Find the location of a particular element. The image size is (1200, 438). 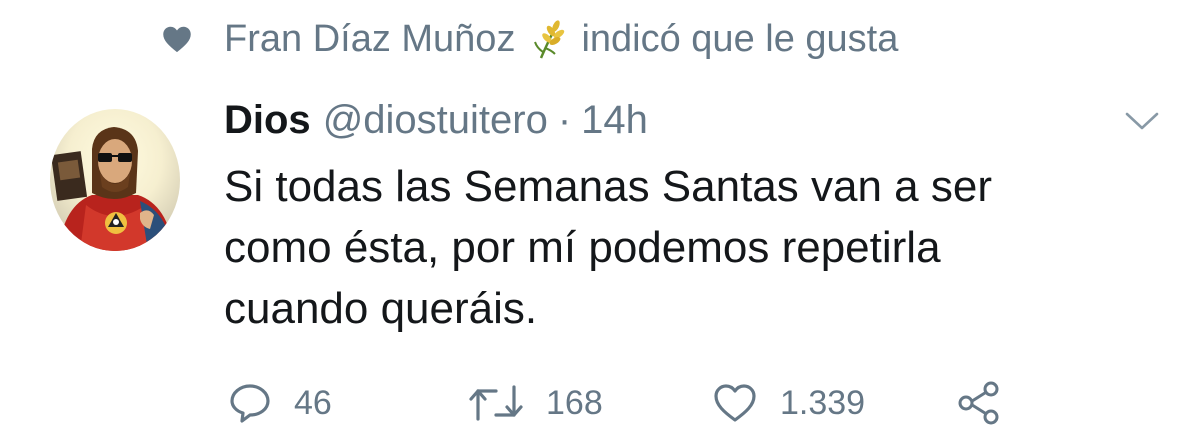

heart-outline-icon is located at coordinates (735, 403).